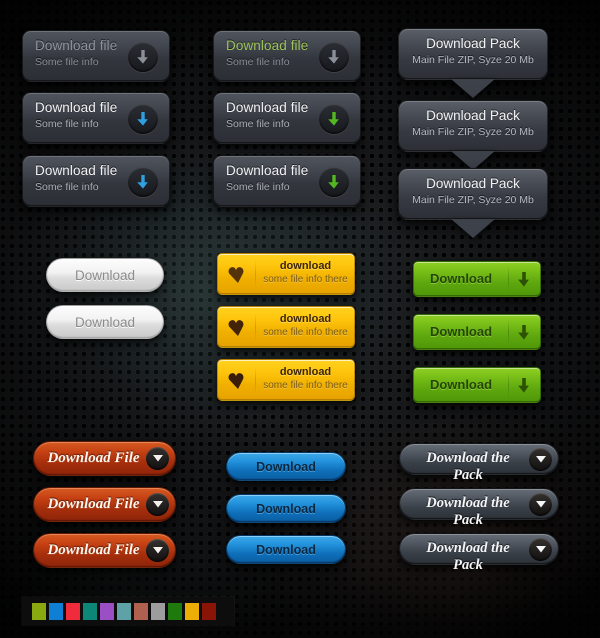 The height and width of the screenshot is (638, 600). I want to click on download-pack-button-3: Download Pack Main File ZIP, Syze 20 Mb, so click(473, 194).